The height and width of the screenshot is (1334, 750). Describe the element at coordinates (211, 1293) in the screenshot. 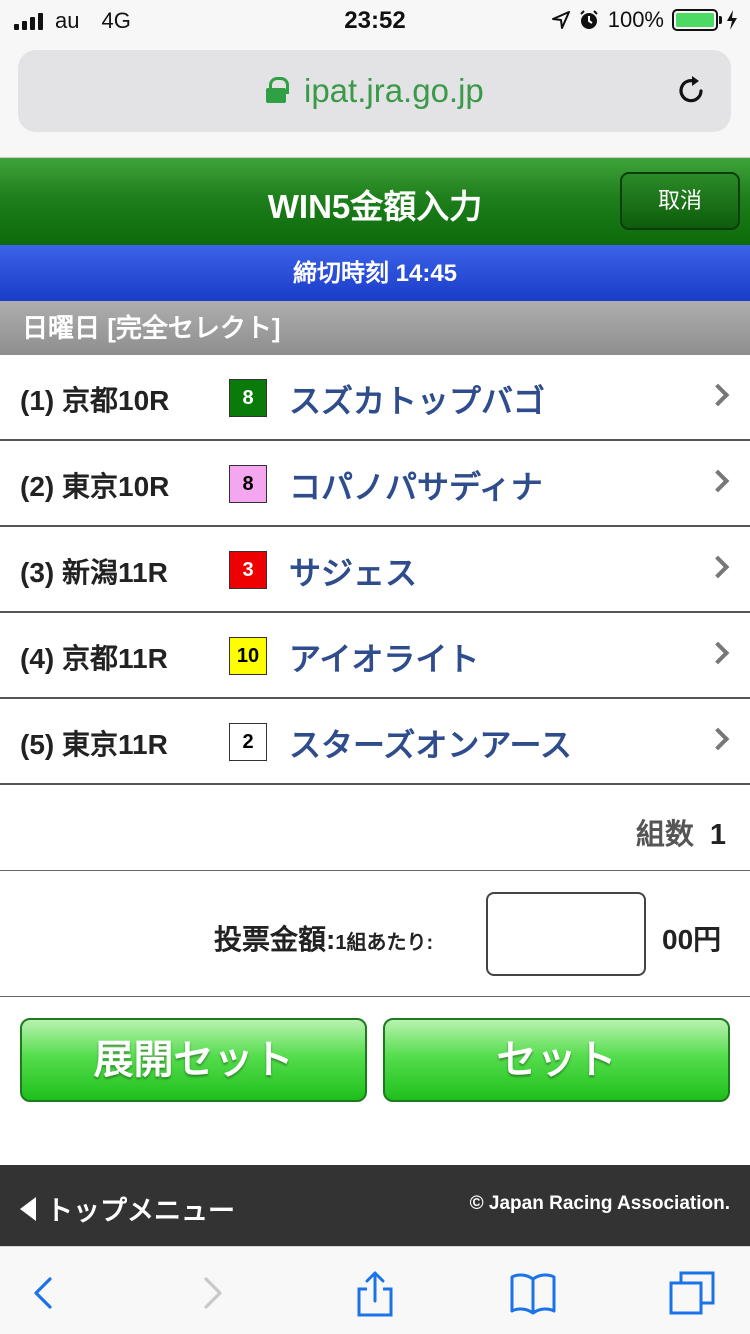

I see `forward-icon` at that location.